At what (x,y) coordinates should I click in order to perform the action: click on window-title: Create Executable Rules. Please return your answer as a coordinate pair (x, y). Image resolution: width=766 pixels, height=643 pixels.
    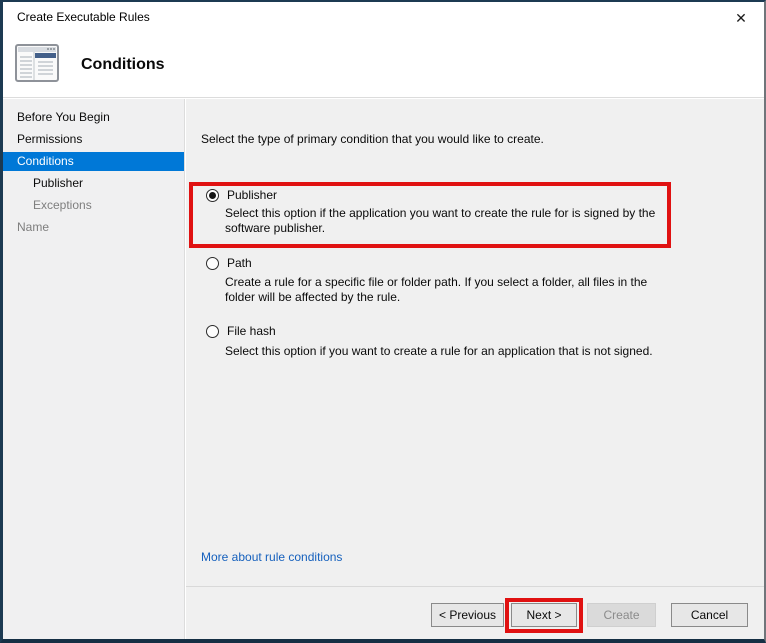
    Looking at the image, I should click on (83, 17).